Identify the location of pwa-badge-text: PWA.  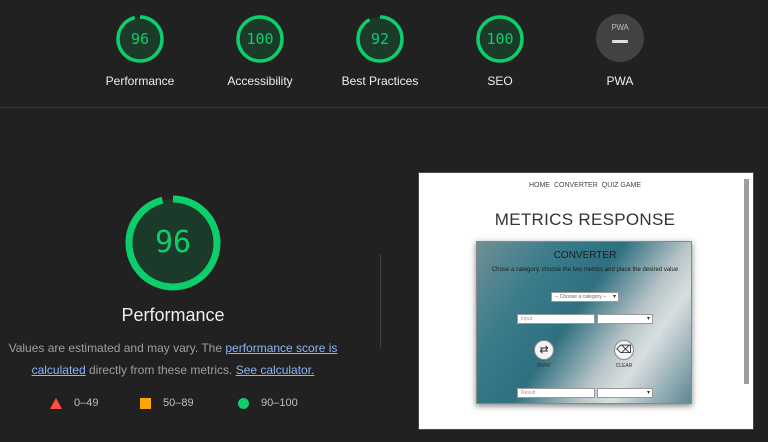
(620, 27).